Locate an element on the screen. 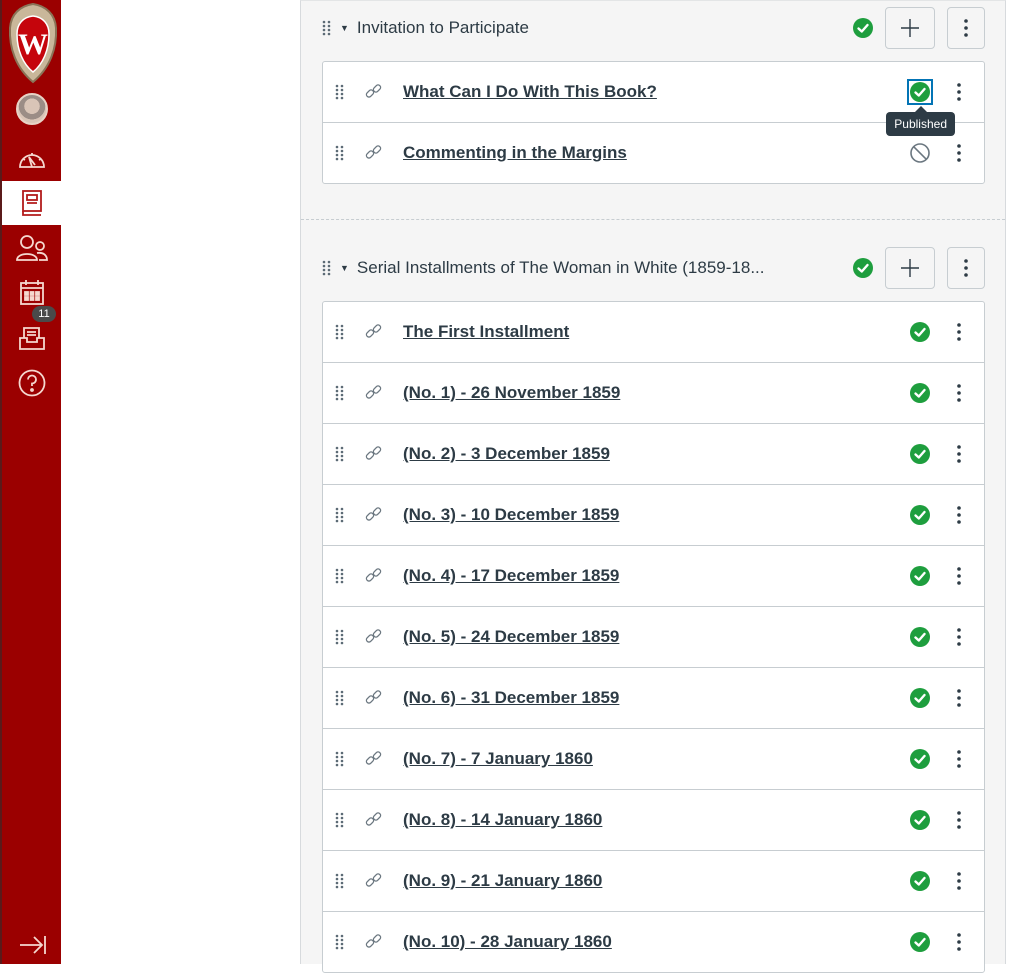 The width and height of the screenshot is (1024, 973). university-crest-logo: W is located at coordinates (33, 43).